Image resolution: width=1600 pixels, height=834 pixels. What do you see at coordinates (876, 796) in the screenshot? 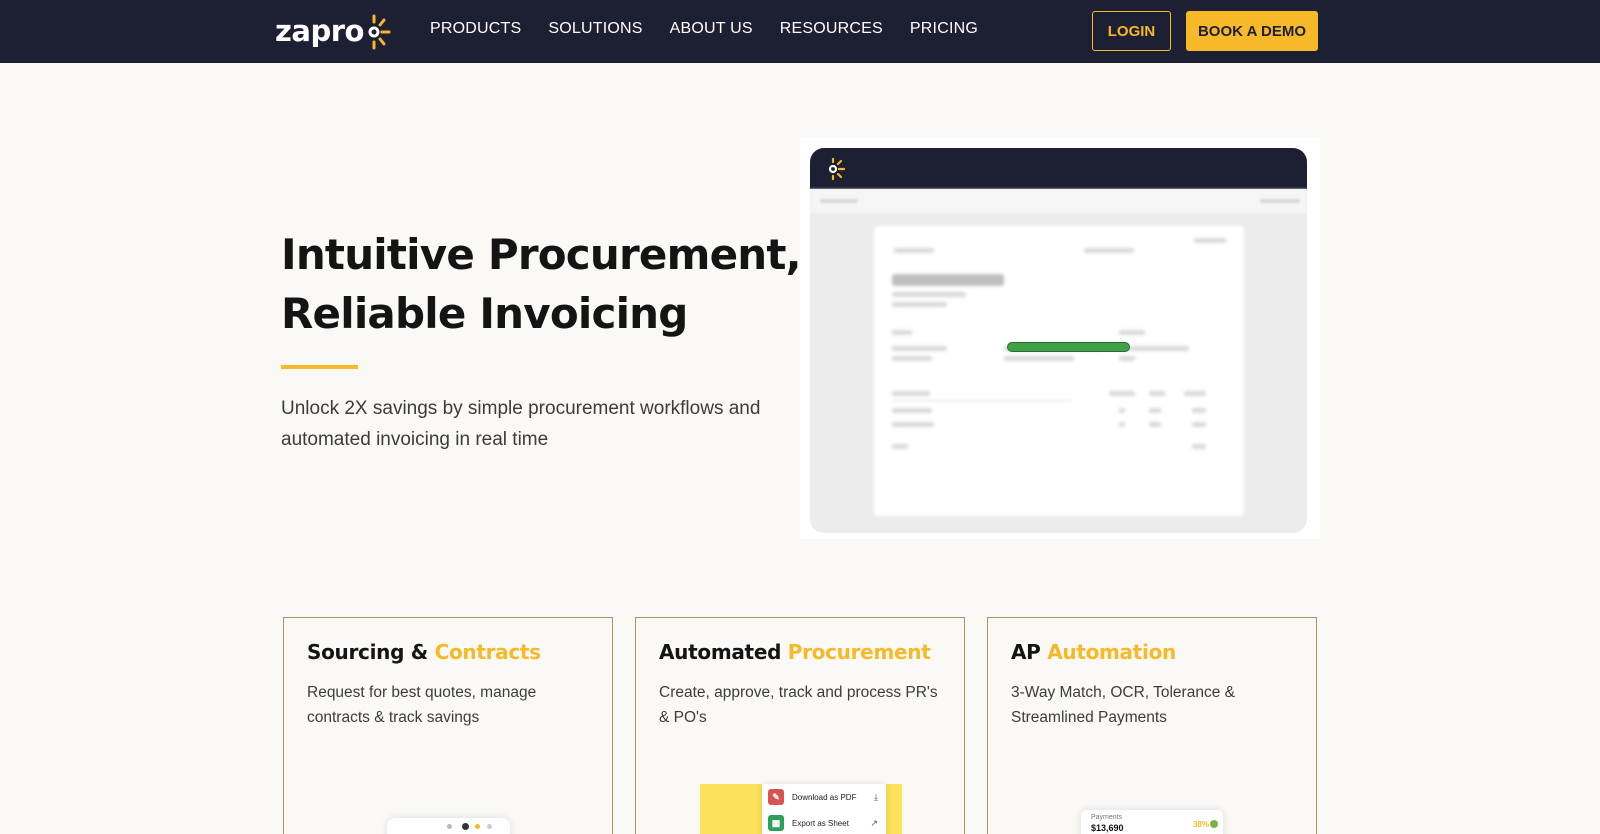
I see `download-icon: ⤓` at bounding box center [876, 796].